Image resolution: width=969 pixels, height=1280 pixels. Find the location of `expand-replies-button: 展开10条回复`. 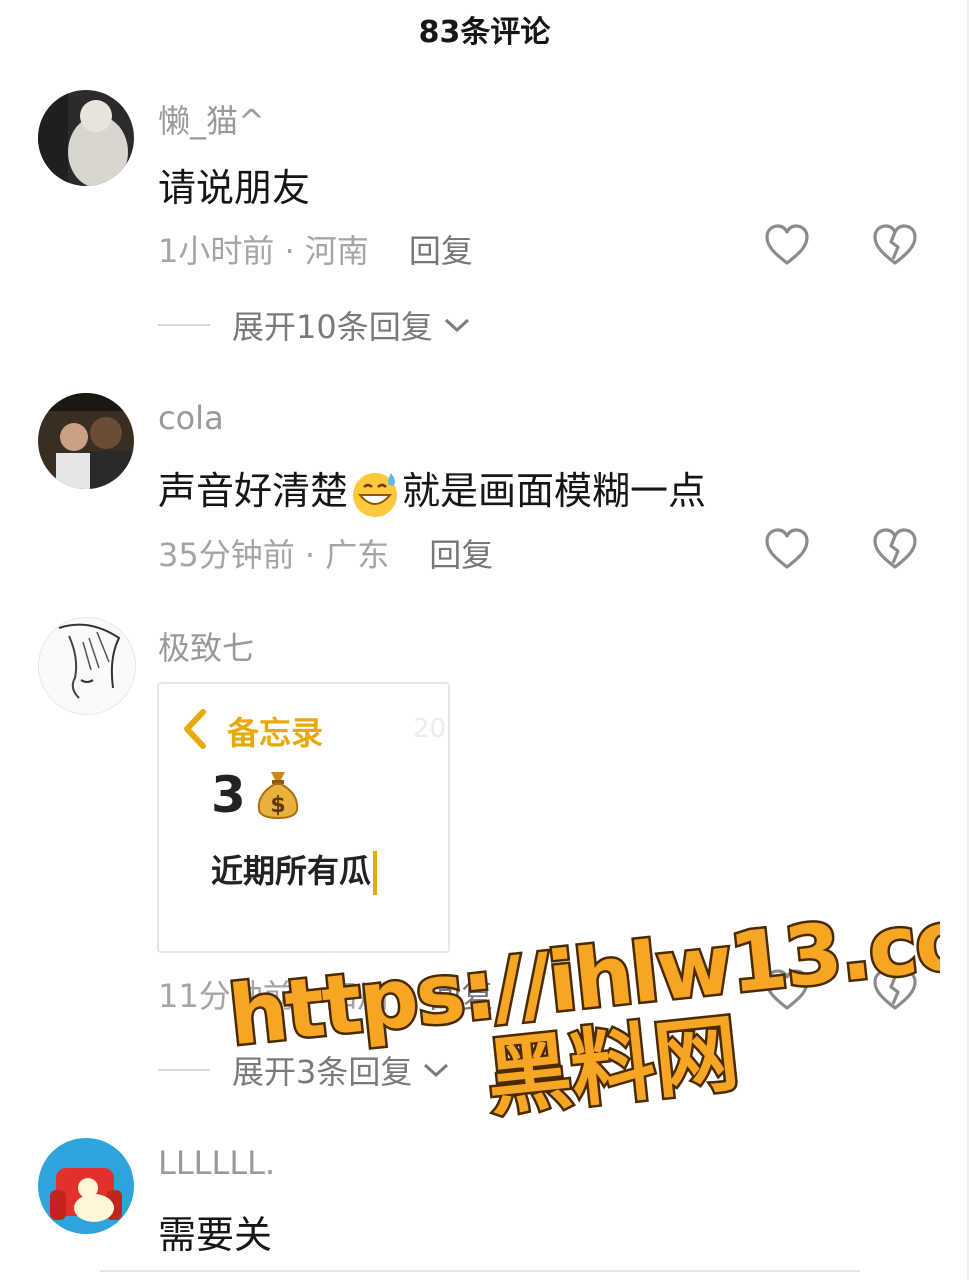

expand-replies-button: 展开10条回复 is located at coordinates (314, 325).